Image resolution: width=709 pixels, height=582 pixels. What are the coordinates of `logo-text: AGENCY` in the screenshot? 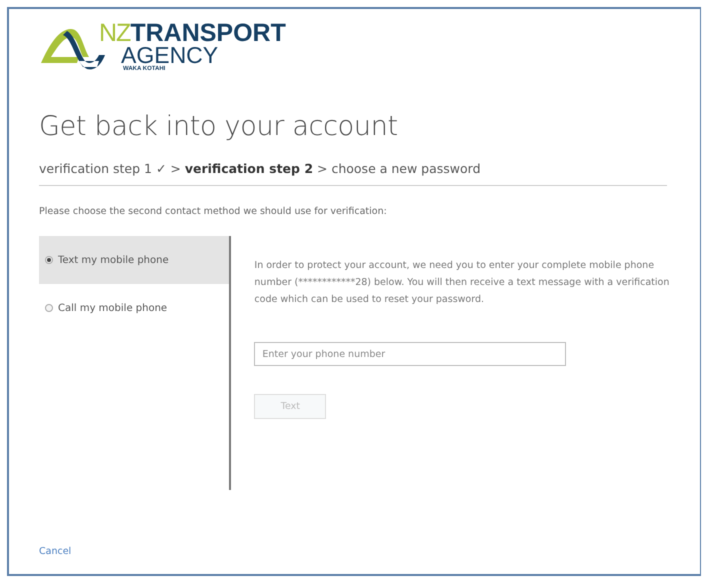 It's located at (170, 55).